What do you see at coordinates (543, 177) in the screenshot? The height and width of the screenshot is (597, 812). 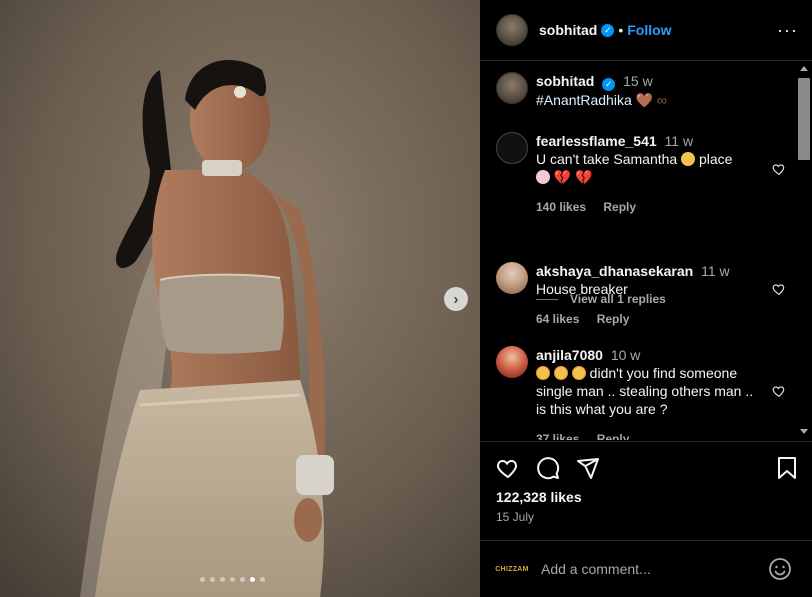 I see `face-emoji-icon` at bounding box center [543, 177].